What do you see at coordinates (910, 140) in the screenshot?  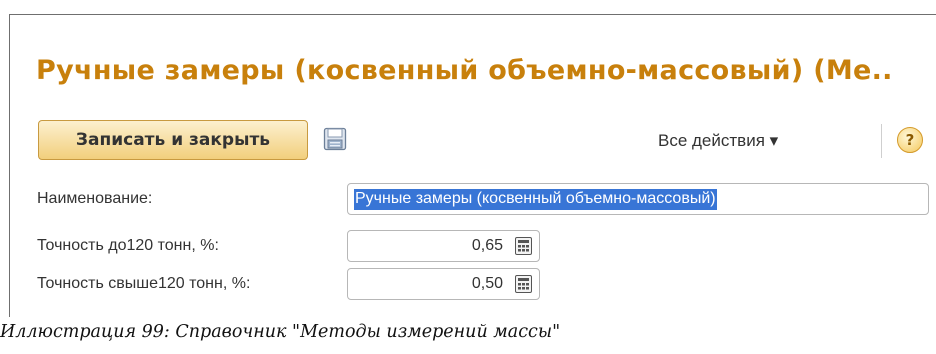 I see `help-icon: ?` at bounding box center [910, 140].